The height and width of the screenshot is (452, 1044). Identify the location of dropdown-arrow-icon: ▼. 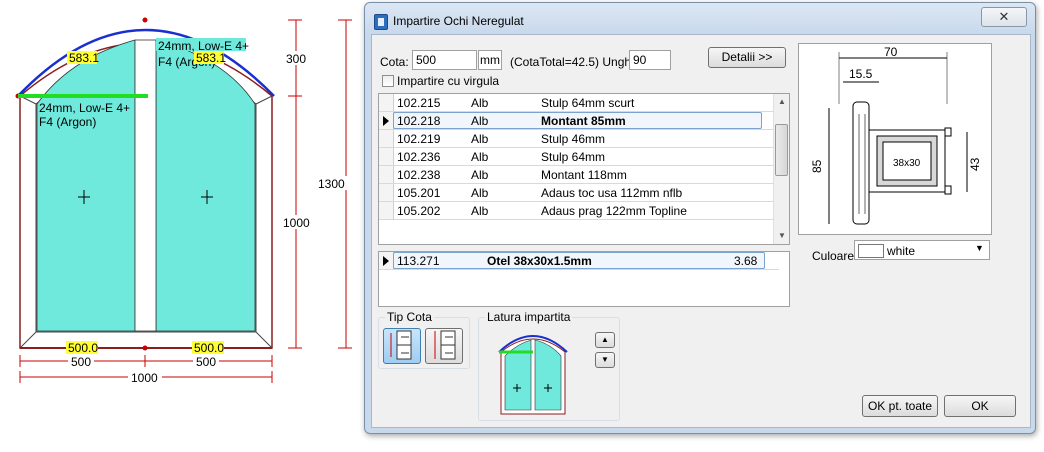
(979, 248).